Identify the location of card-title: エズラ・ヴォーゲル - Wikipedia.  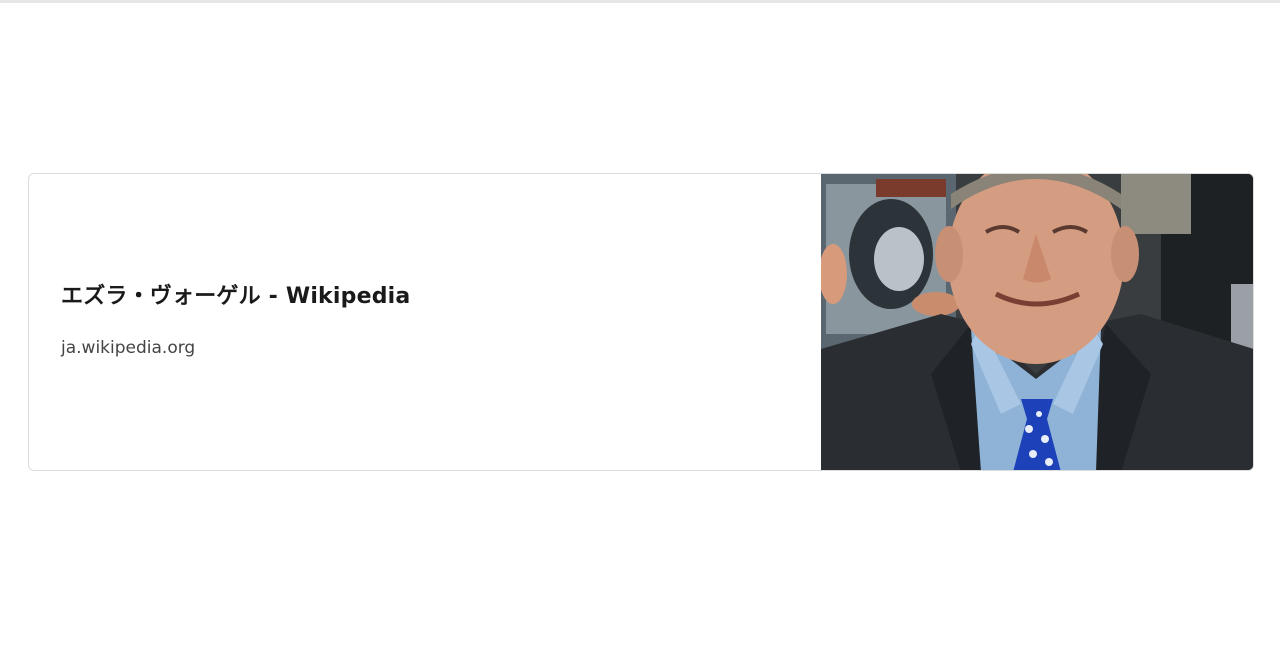
(441, 294).